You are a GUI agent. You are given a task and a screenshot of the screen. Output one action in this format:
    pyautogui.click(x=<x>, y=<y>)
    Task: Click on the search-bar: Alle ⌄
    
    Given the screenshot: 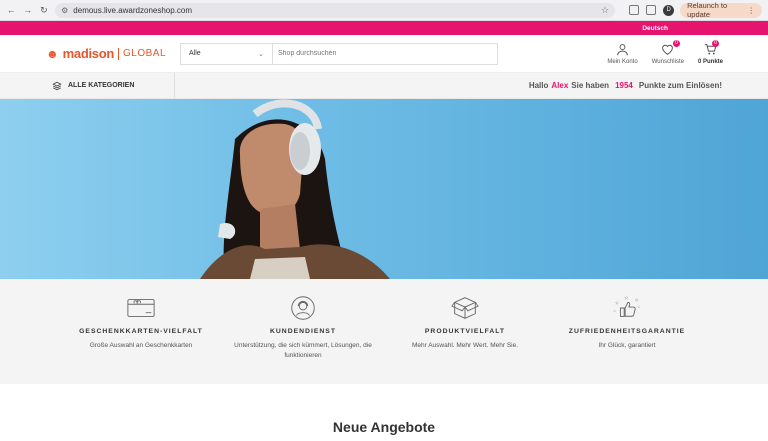 What is the action you would take?
    pyautogui.click(x=339, y=53)
    